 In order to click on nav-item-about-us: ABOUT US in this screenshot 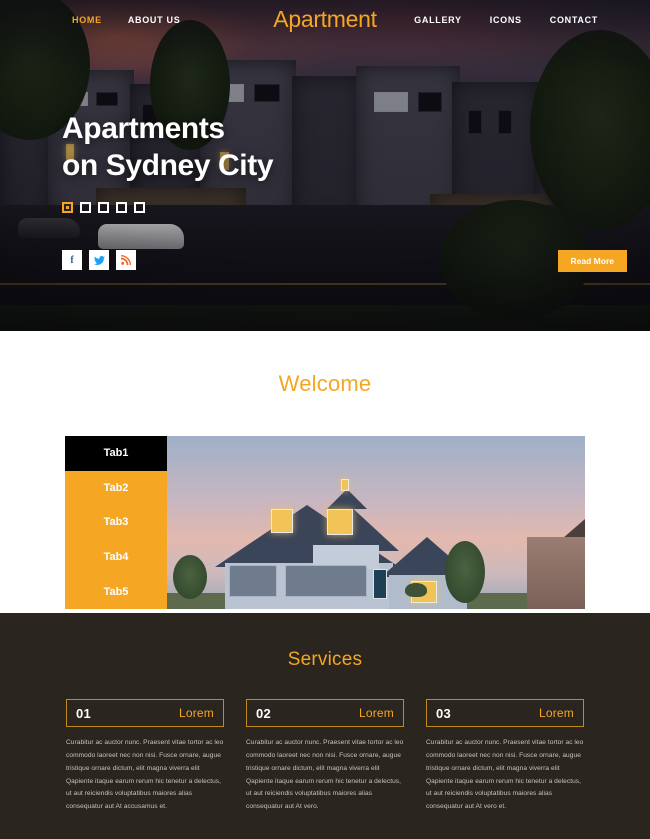, I will do `click(154, 20)`.